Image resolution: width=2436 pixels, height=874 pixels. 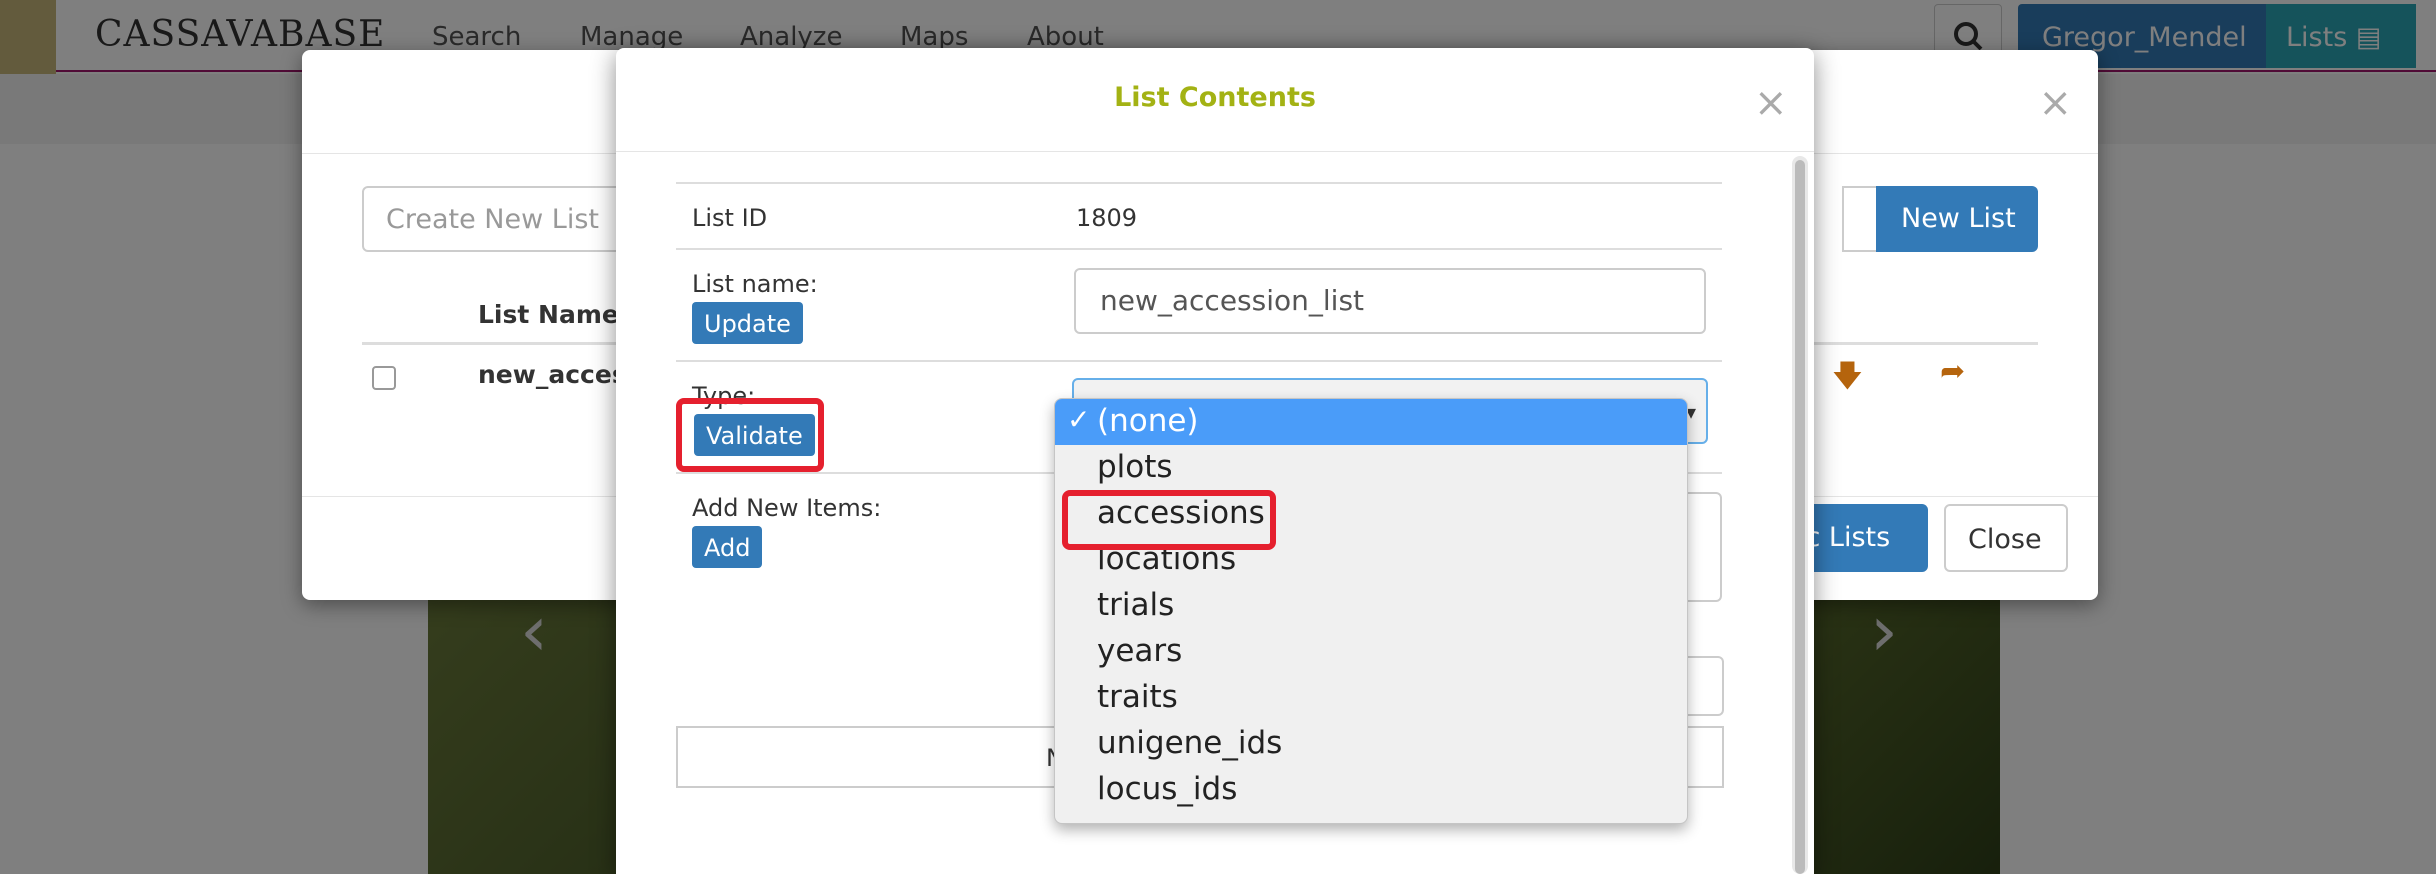 I want to click on dropdown-option-years: years, so click(x=1371, y=652).